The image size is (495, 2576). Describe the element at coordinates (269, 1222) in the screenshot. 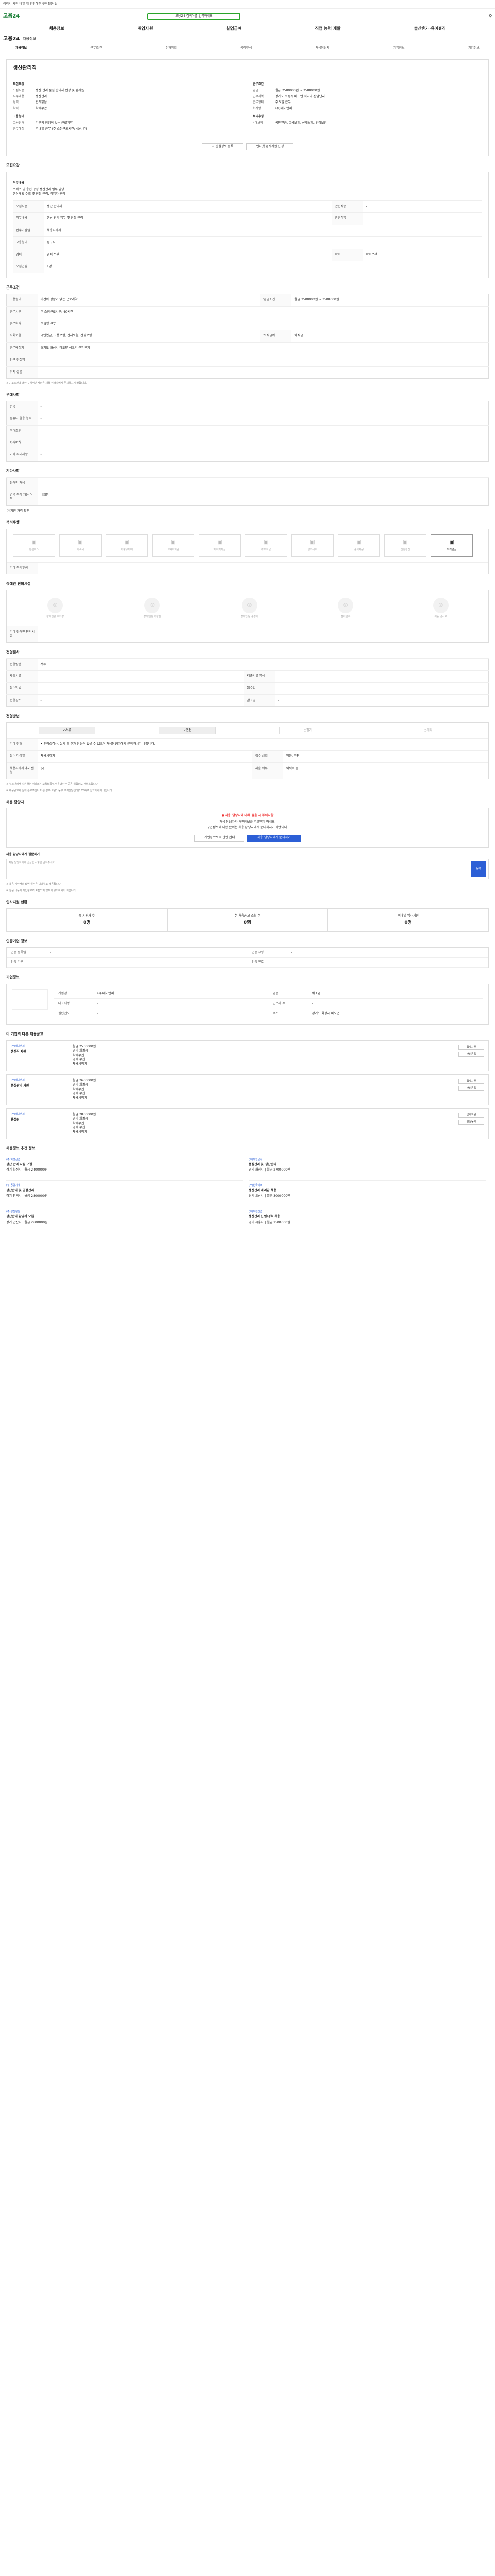

I see `job-meta: 경기 시흥시 | 월급 2500000원` at that location.